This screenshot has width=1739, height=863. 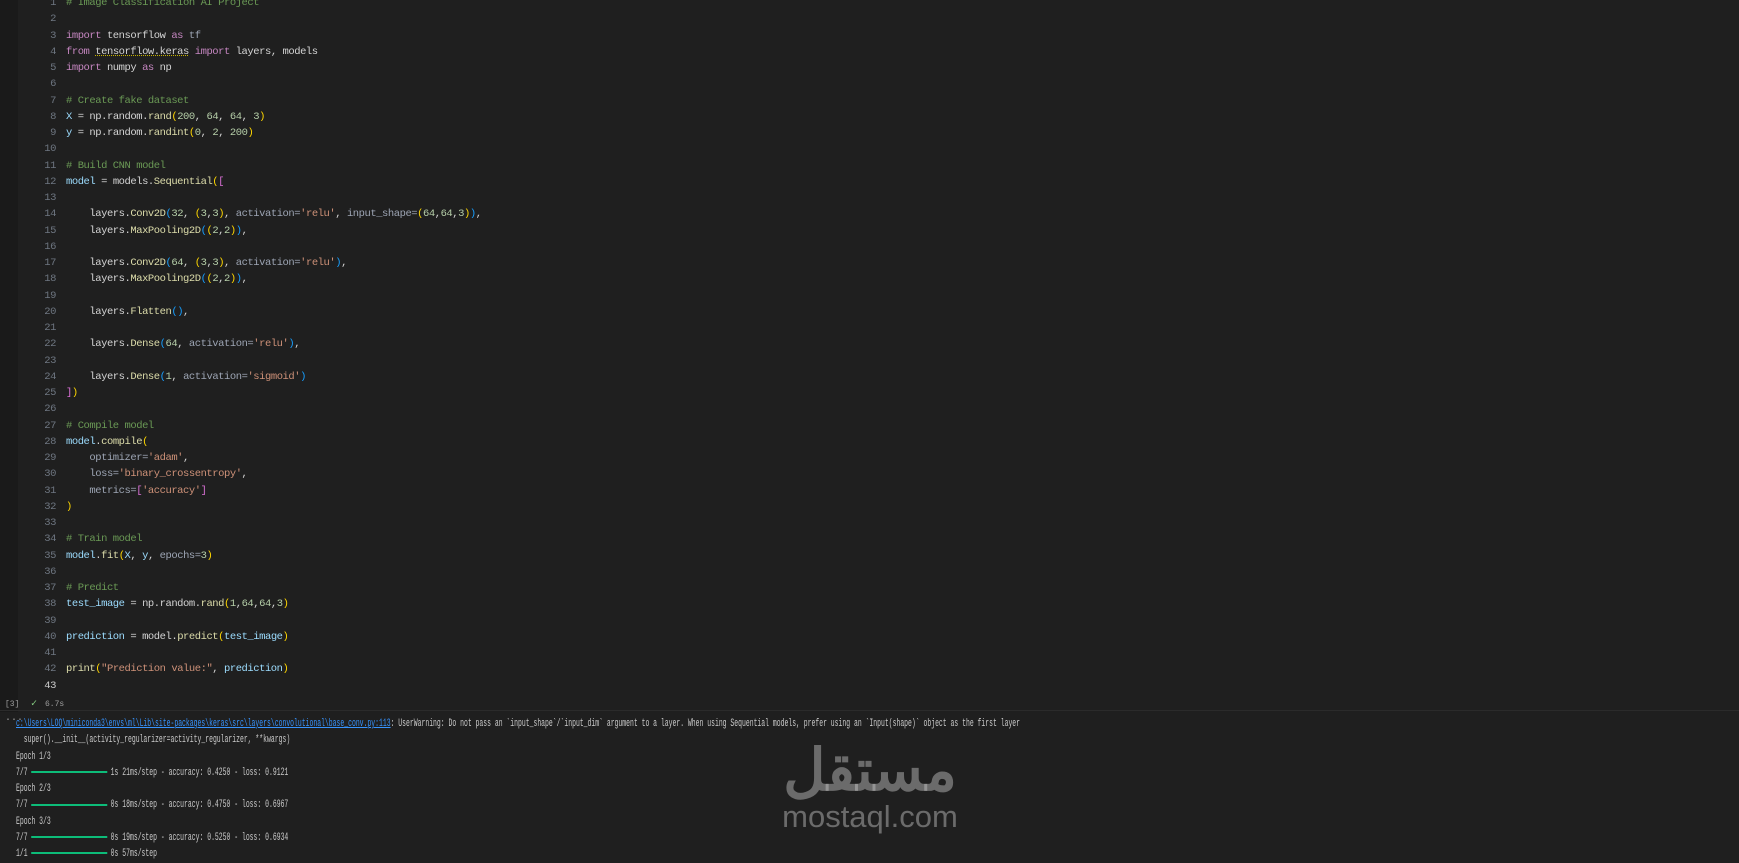 What do you see at coordinates (171, 490) in the screenshot?
I see `code-token: 'accuracy'` at bounding box center [171, 490].